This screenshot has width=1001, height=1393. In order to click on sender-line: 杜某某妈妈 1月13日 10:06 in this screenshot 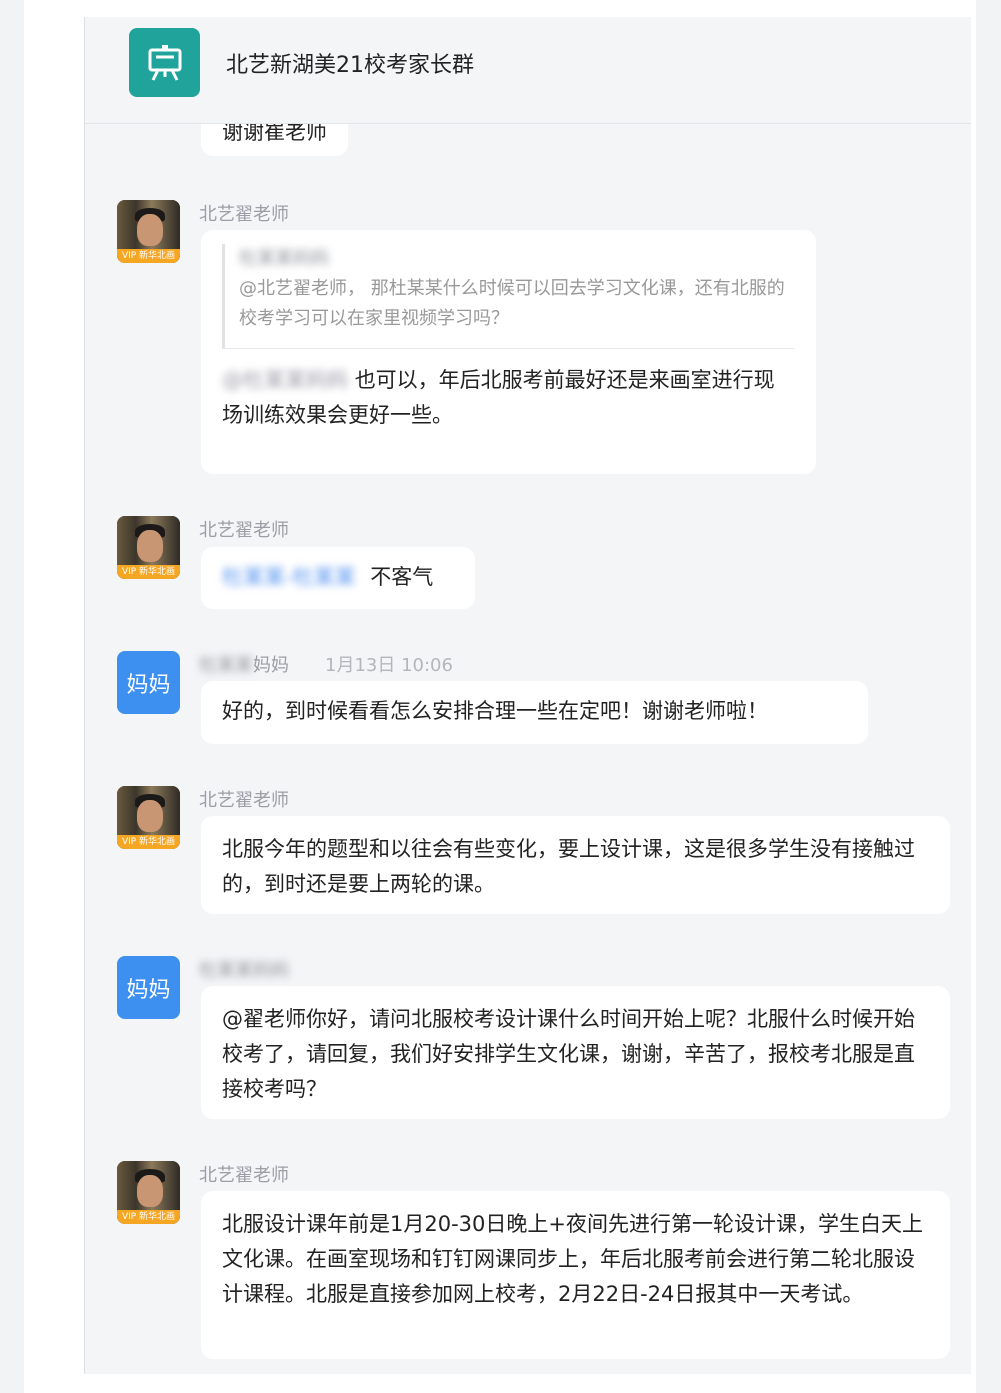, I will do `click(326, 664)`.